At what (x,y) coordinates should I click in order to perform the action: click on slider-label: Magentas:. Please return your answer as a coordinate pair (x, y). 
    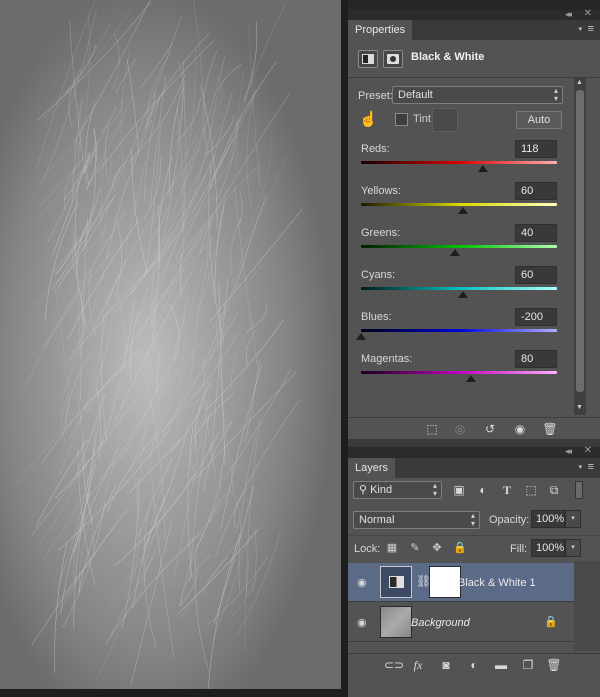
    Looking at the image, I should click on (387, 359).